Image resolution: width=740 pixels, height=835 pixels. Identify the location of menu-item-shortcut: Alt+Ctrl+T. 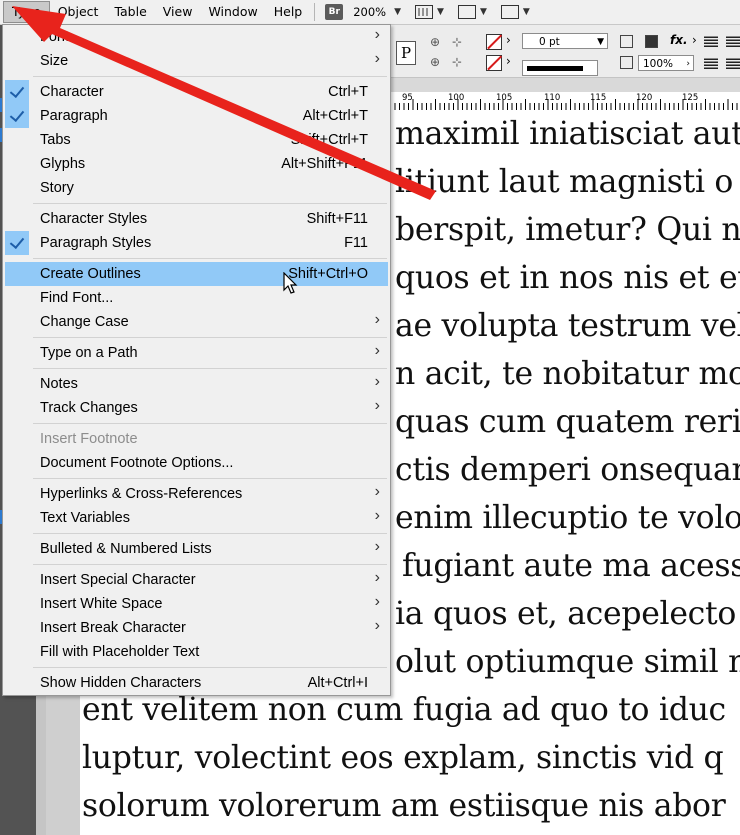
(335, 116).